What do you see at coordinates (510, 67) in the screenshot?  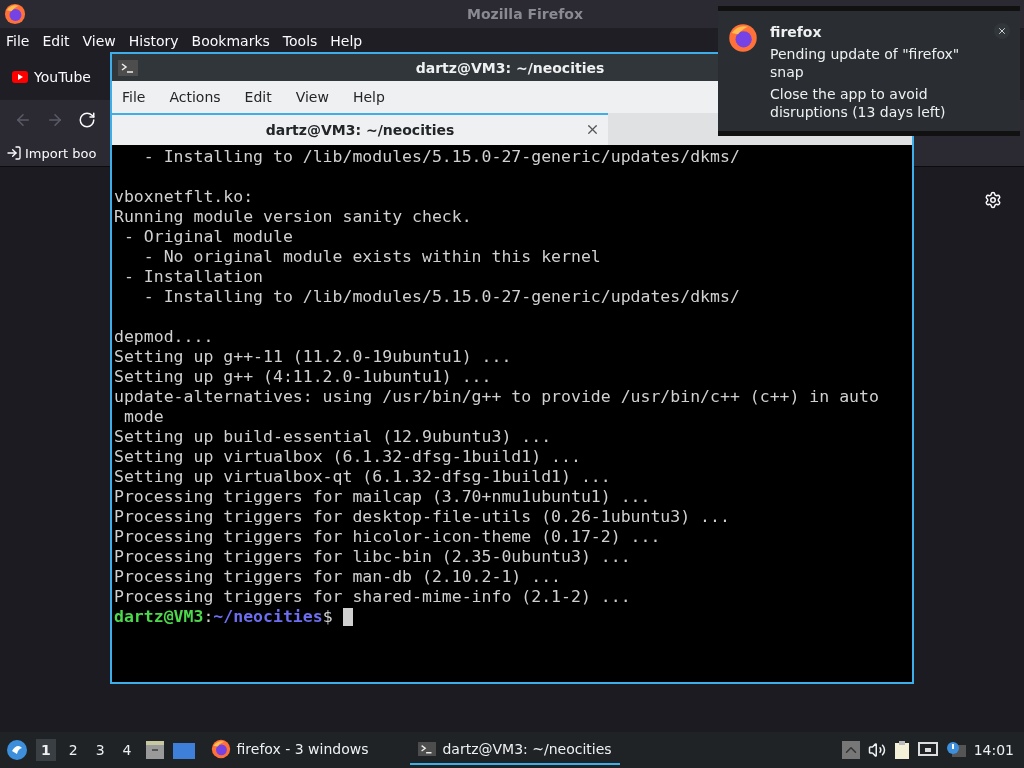 I see `window-title: dartz@VM3: ~/neocities` at bounding box center [510, 67].